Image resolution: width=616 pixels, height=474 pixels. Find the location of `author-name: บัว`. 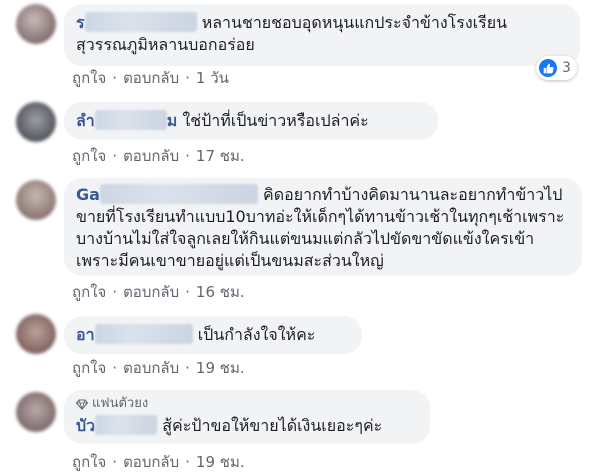

author-name: บัว is located at coordinates (117, 425).